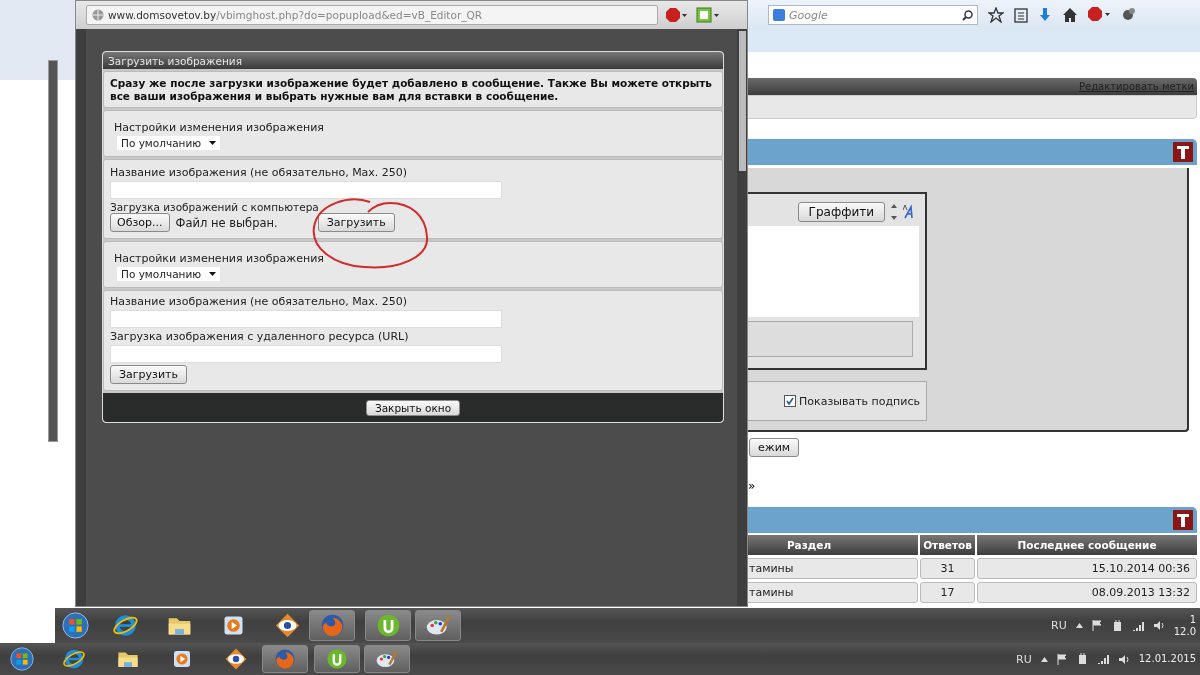 The height and width of the screenshot is (675, 1200). I want to click on clipboard-icon, so click(1021, 15).